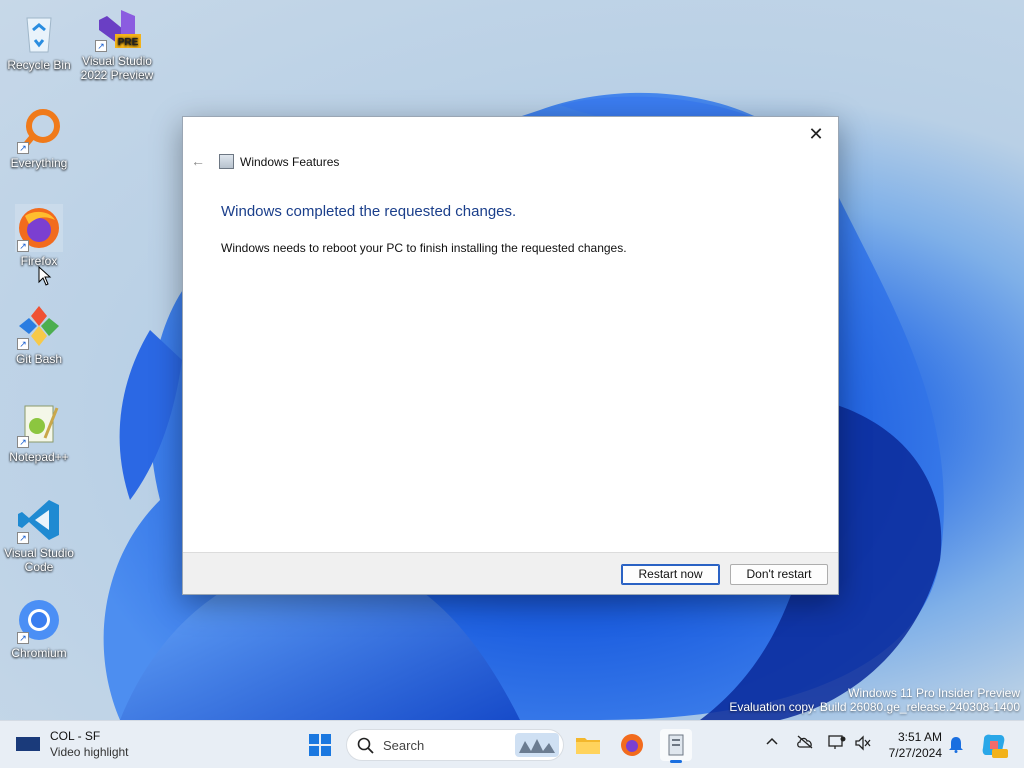 The width and height of the screenshot is (1024, 768). Describe the element at coordinates (779, 574) in the screenshot. I see `dont-restart-button: Don't restart` at that location.